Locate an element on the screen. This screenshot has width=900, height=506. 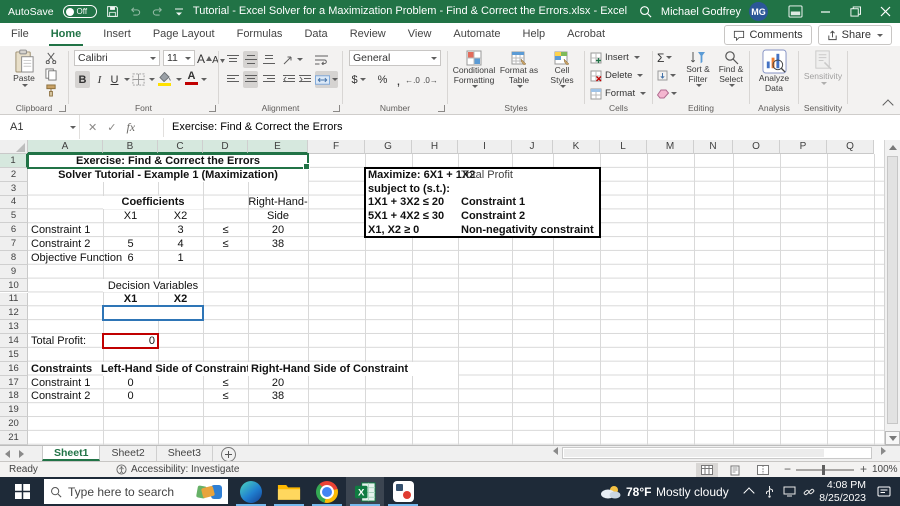
row-header-19: 19 is located at coordinates (14, 410).